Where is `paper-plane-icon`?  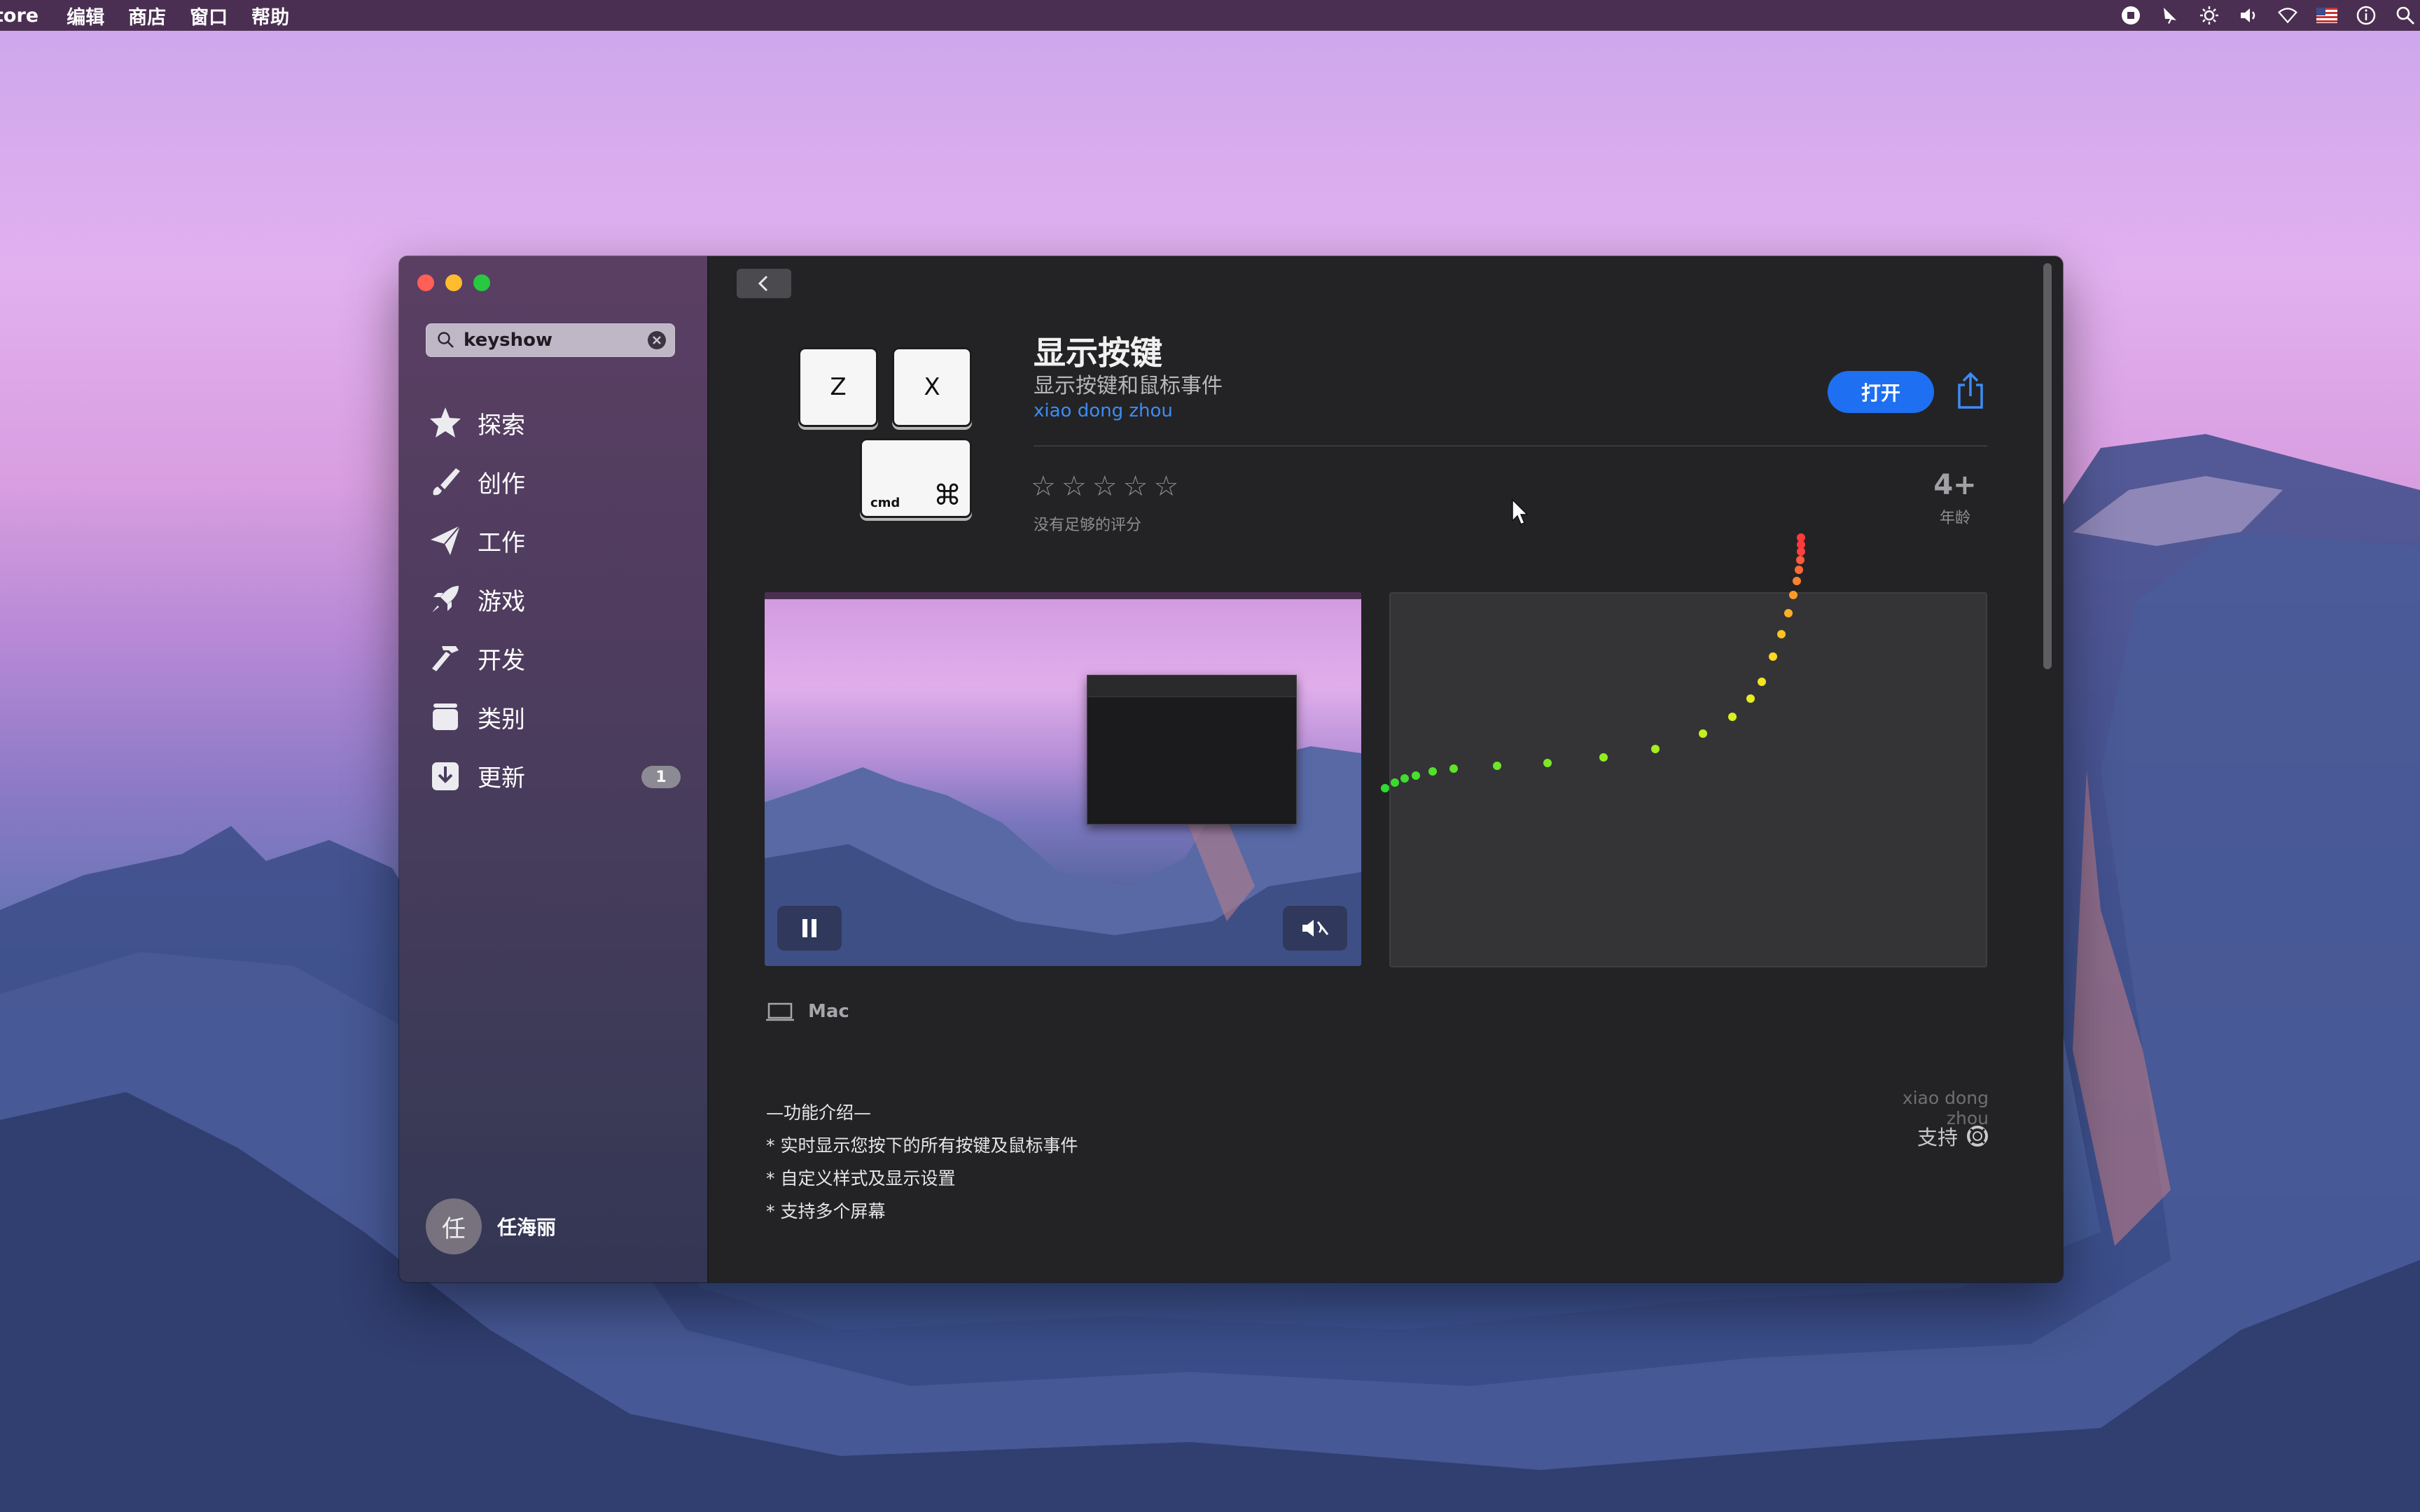 paper-plane-icon is located at coordinates (446, 540).